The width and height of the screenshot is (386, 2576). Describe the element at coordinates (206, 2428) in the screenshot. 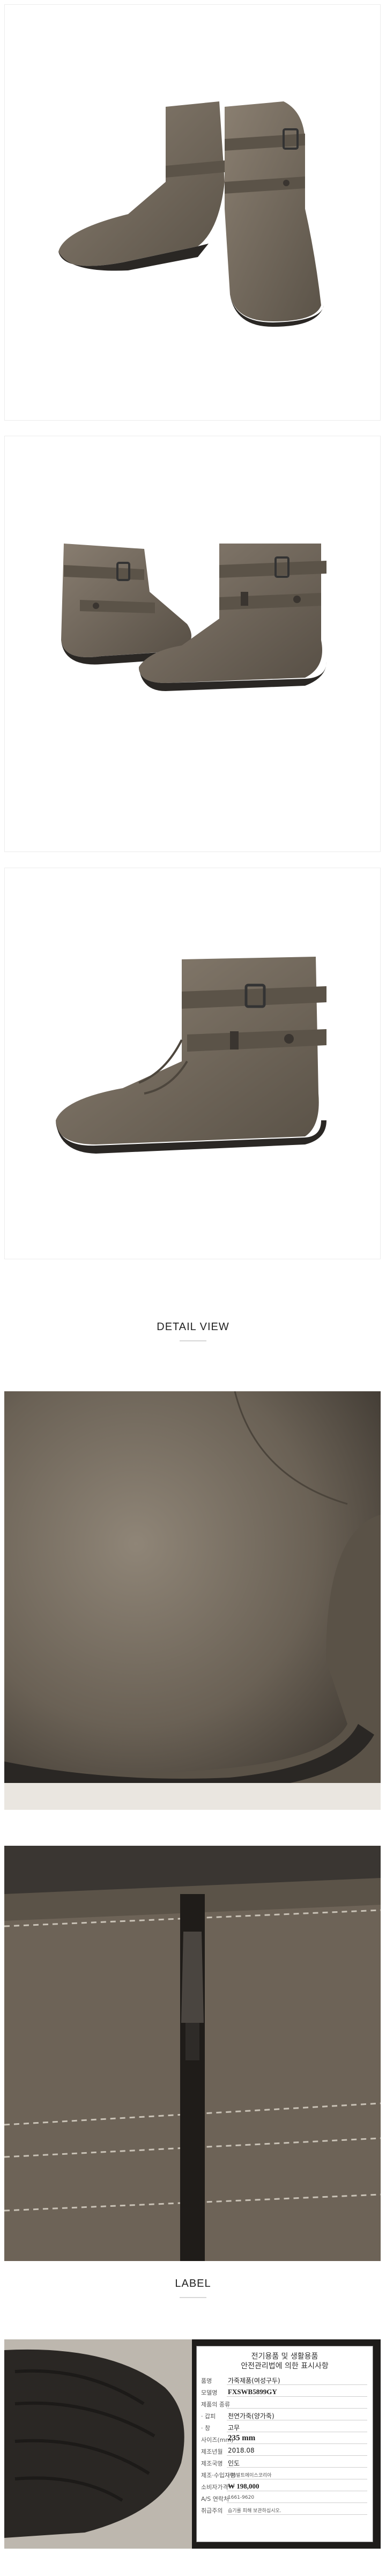

I see `label-row-key: · 창` at that location.